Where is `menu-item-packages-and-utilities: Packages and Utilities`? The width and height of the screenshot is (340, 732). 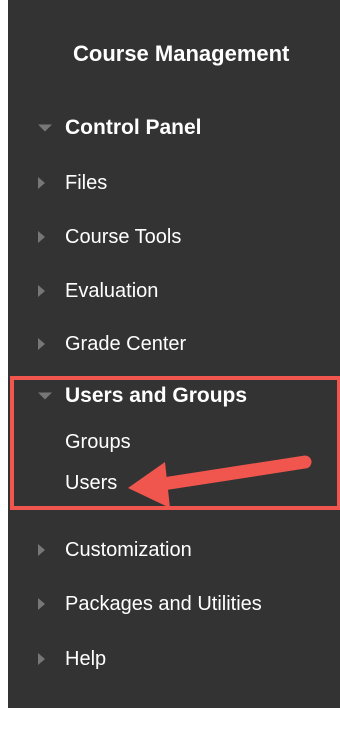
menu-item-packages-and-utilities: Packages and Utilities is located at coordinates (174, 604).